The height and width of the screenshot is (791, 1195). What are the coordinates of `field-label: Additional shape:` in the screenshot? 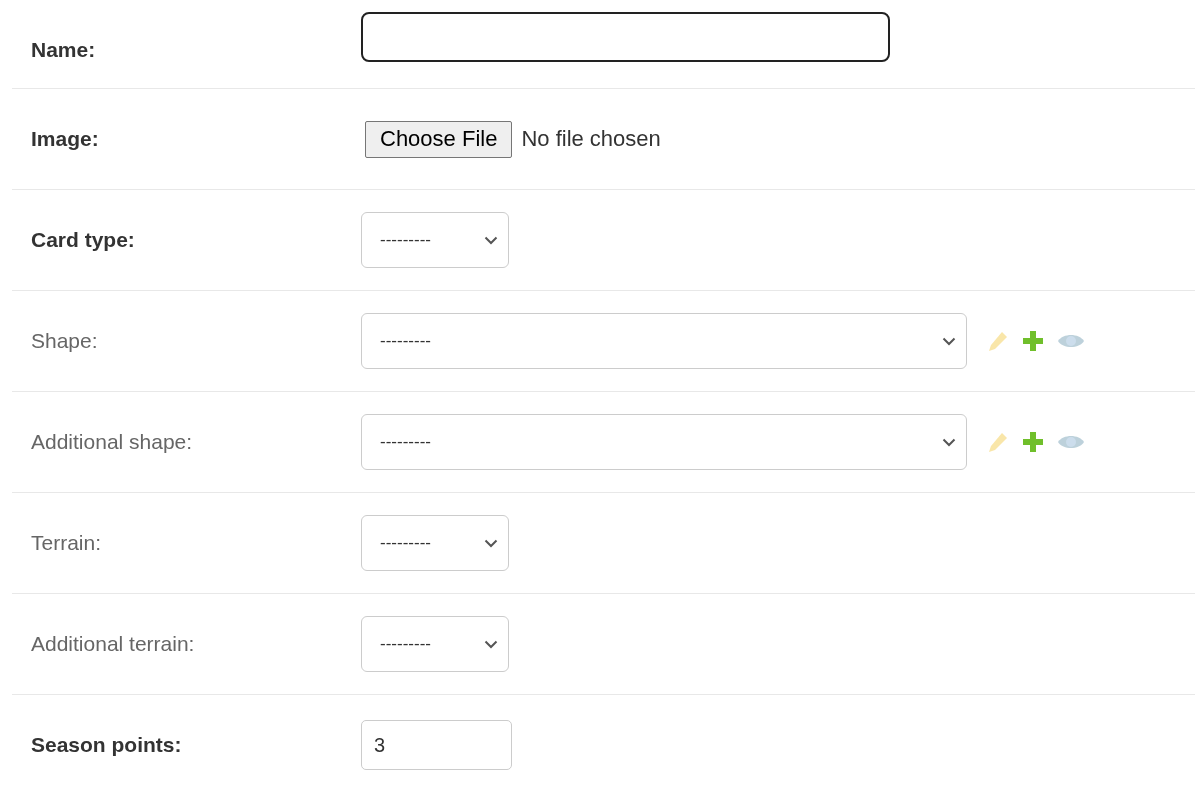 It's located at (112, 442).